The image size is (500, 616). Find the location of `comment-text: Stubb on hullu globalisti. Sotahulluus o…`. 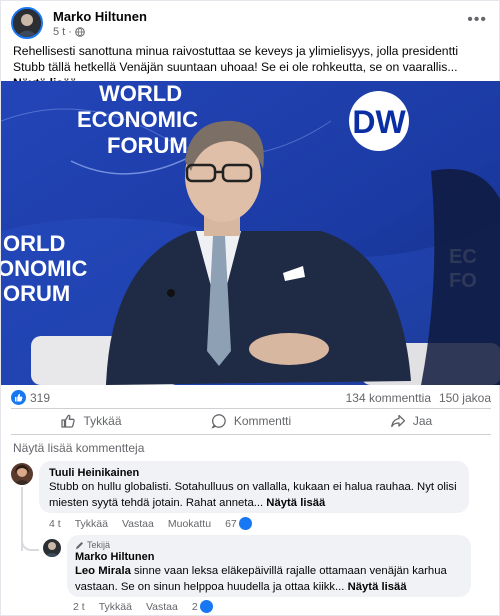

comment-text: Stubb on hullu globalisti. Sotahulluus o… is located at coordinates (256, 495).